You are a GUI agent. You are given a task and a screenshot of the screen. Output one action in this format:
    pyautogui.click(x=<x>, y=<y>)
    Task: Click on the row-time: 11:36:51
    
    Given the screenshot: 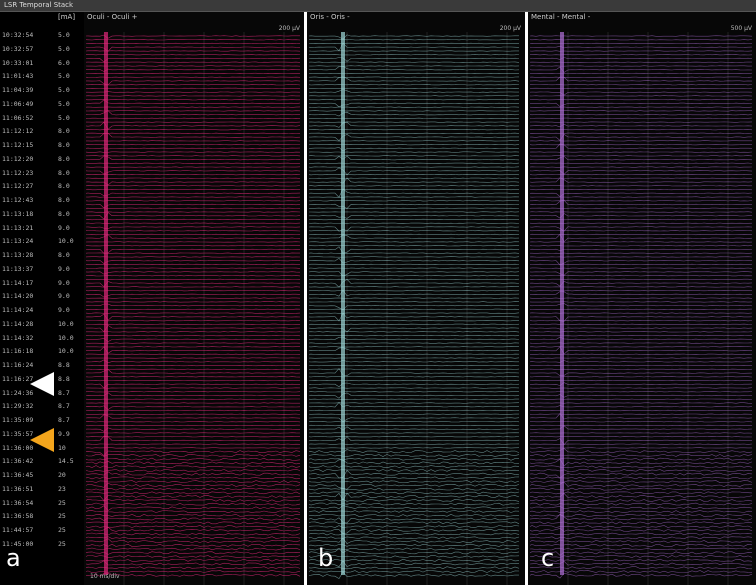 What is the action you would take?
    pyautogui.click(x=18, y=488)
    